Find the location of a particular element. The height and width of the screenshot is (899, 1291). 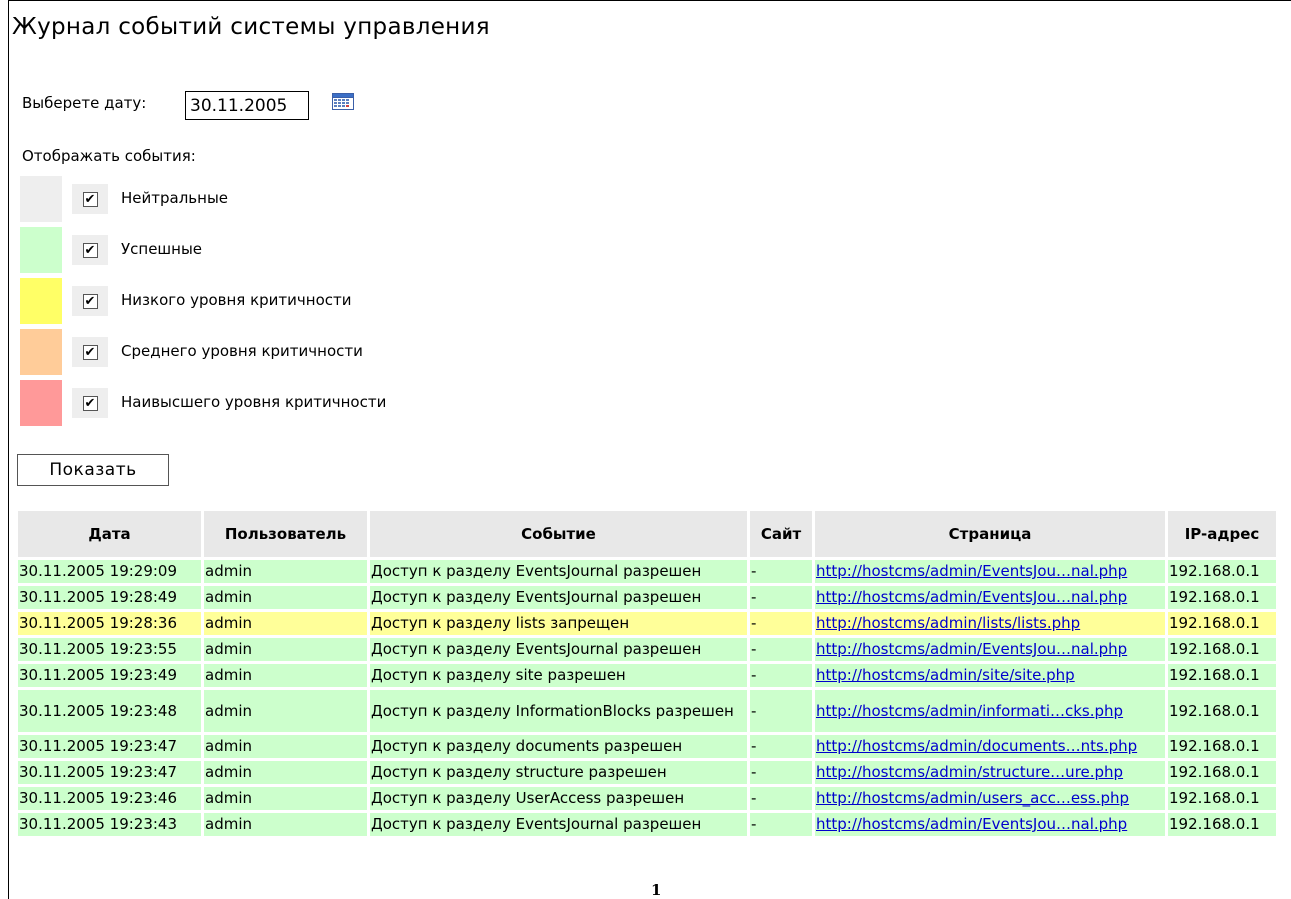

cell-page: http://hostcms/admin/informati…cks.php is located at coordinates (990, 712).